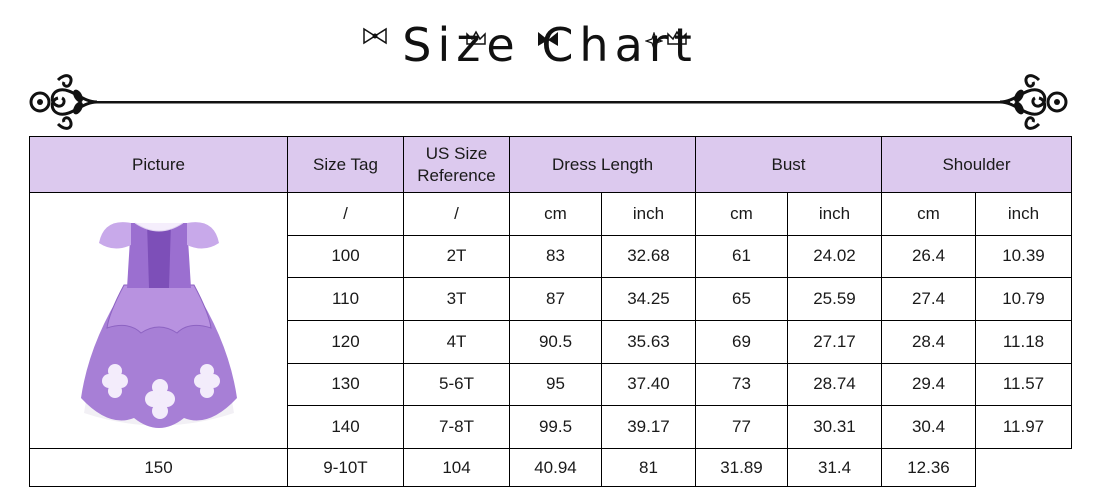  Describe the element at coordinates (345, 256) in the screenshot. I see `table-cell: 100` at that location.